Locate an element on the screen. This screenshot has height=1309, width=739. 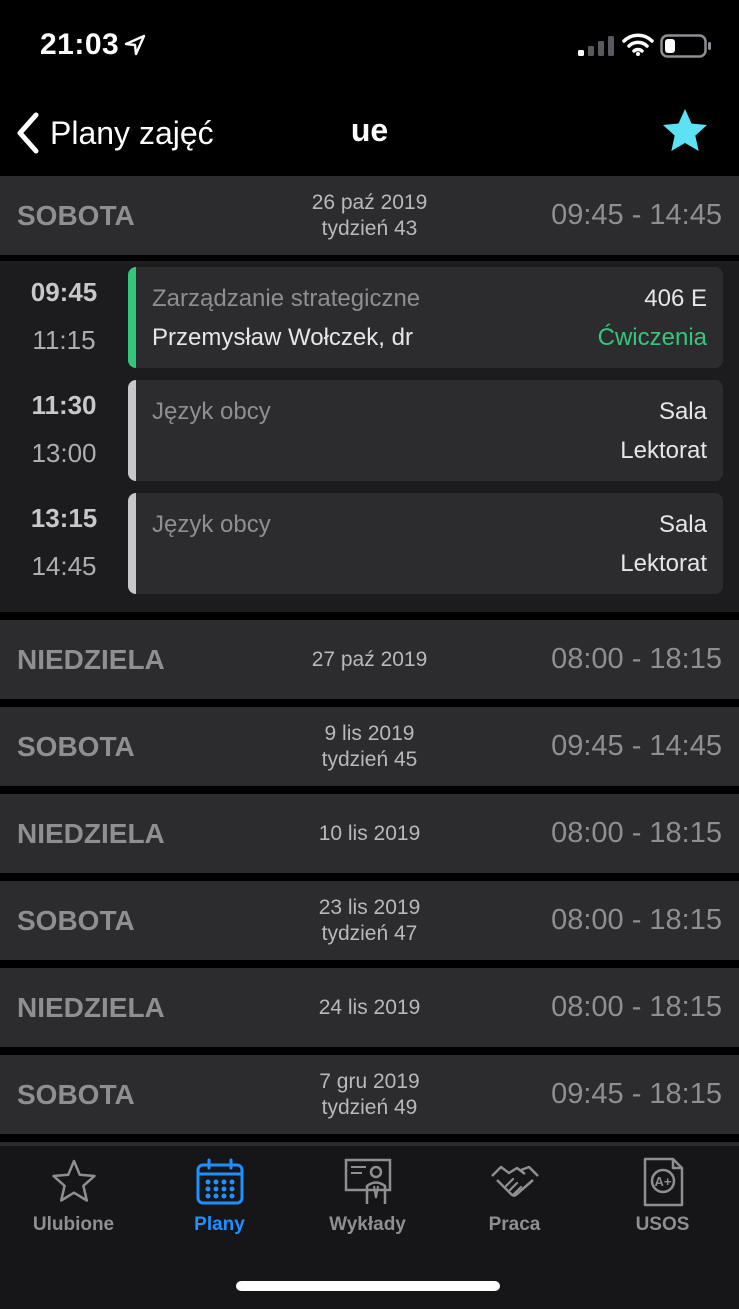
day-date: 9 lis 2019 is located at coordinates (369, 733).